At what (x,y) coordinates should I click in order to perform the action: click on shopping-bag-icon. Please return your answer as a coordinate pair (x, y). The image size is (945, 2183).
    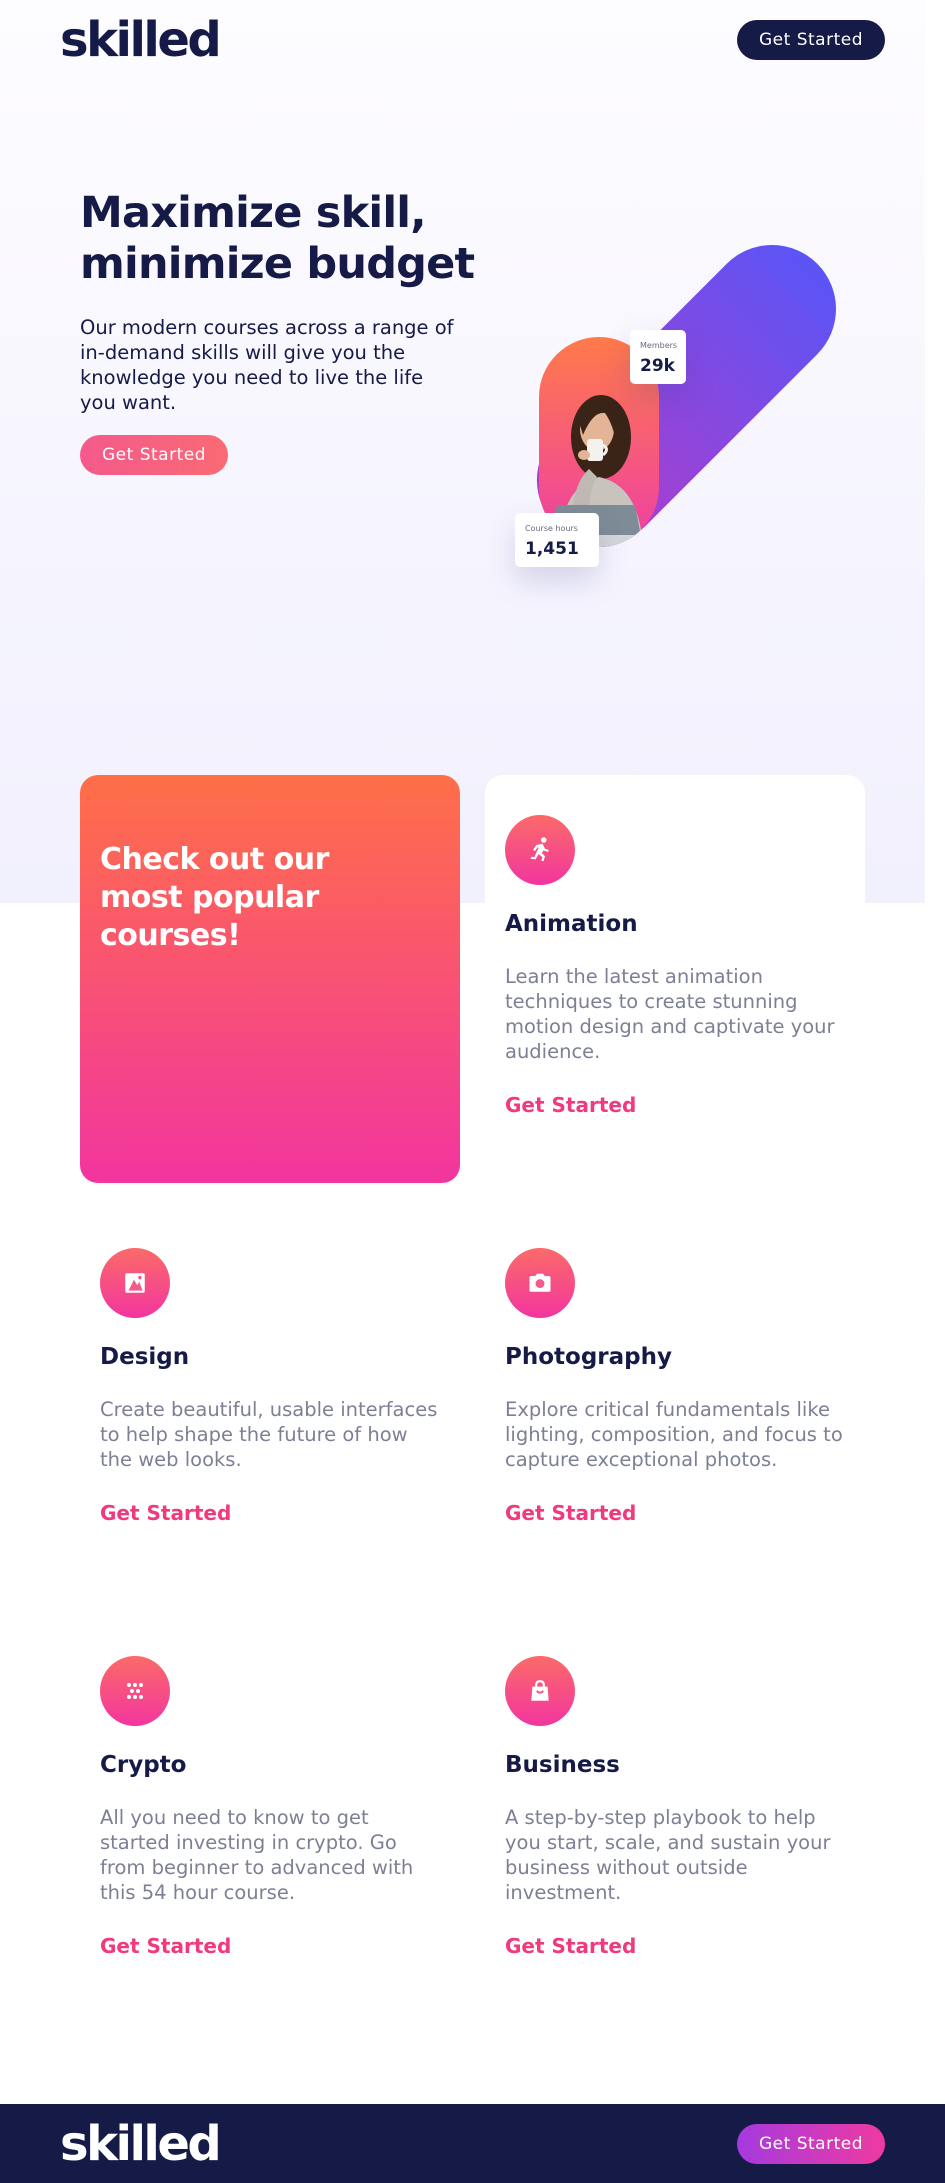
    Looking at the image, I should click on (540, 1691).